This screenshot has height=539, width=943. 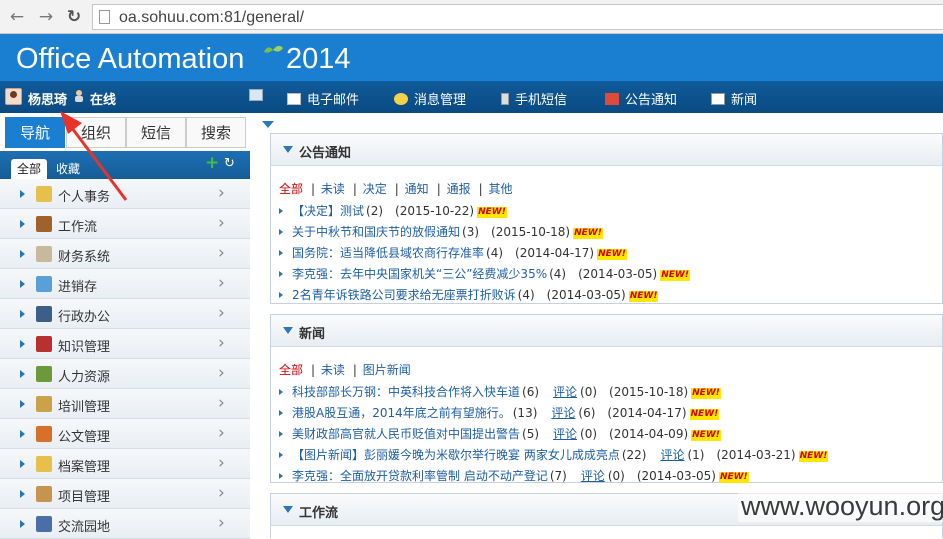 I want to click on tab-navigation: 导航, so click(x=35, y=132).